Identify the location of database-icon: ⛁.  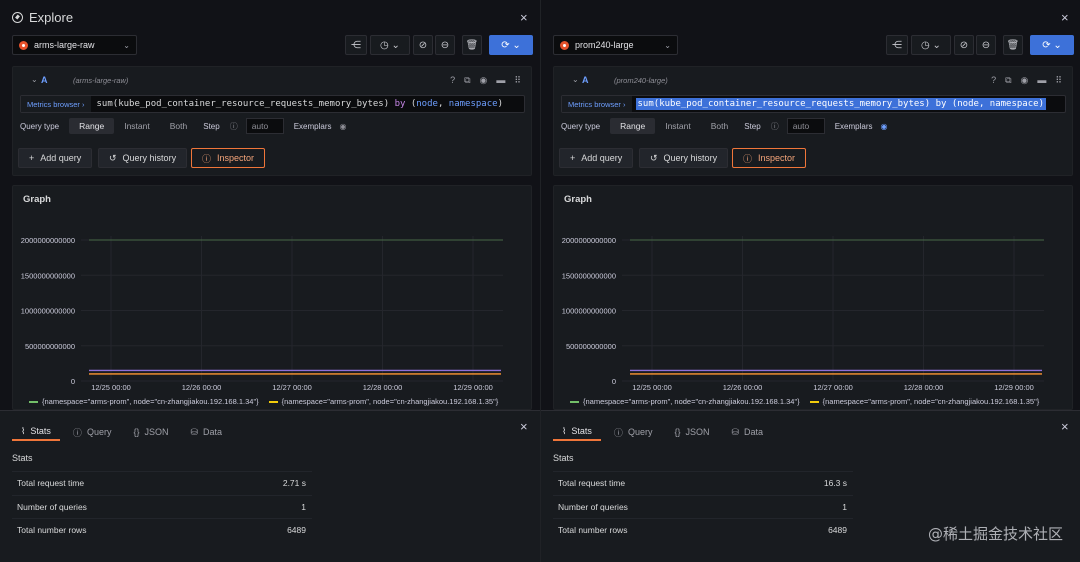
(735, 431).